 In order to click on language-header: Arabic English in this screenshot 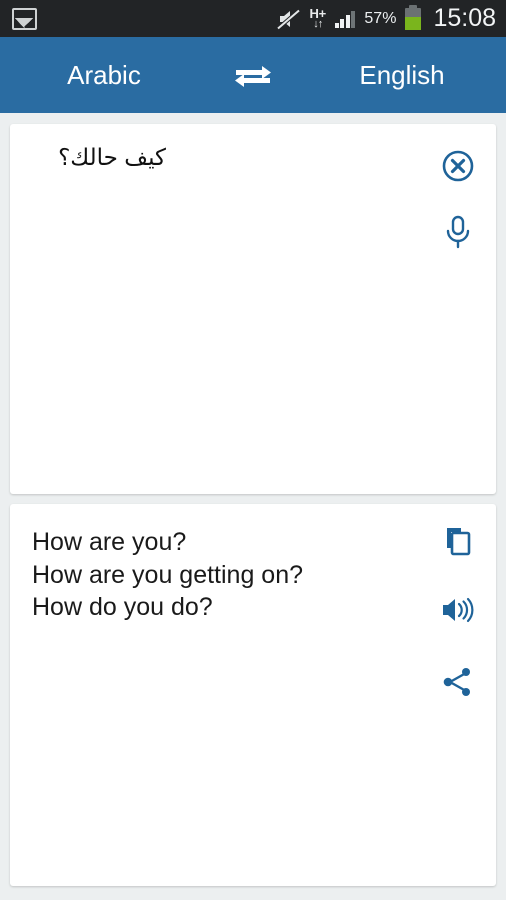, I will do `click(253, 75)`.